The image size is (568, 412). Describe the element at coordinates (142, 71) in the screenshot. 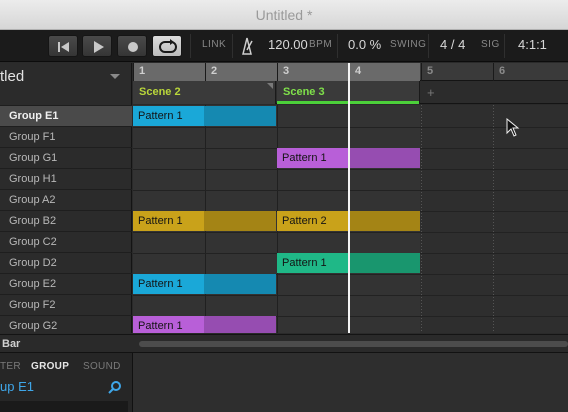

I see `bar-number: 1` at that location.